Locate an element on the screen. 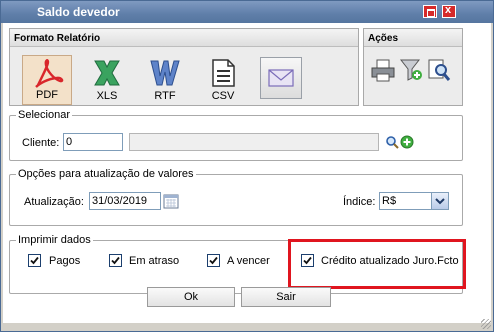  format-pdf-button: PDF is located at coordinates (47, 80).